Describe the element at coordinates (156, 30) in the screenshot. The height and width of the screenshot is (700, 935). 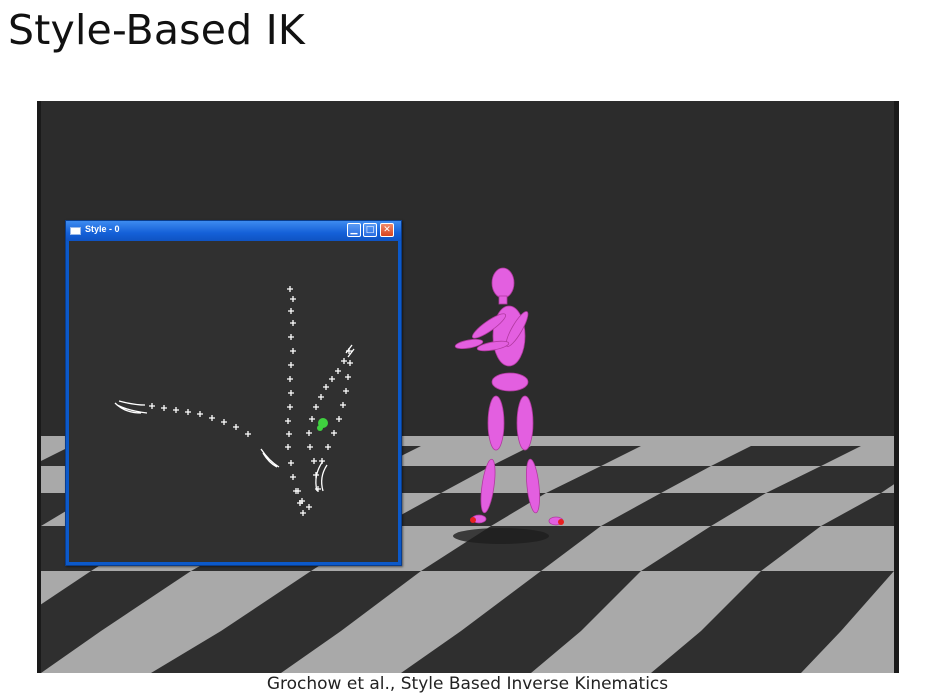
I see `slide-title: Style-Based IK` at that location.